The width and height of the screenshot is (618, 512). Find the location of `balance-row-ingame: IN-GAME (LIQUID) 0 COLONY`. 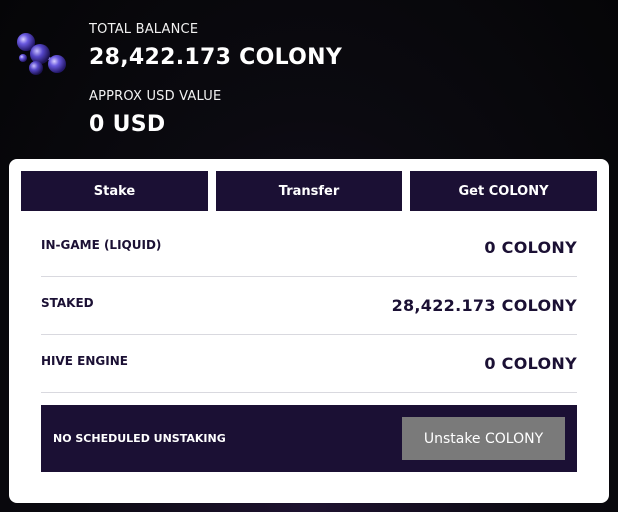

balance-row-ingame: IN-GAME (LIQUID) 0 COLONY is located at coordinates (309, 248).